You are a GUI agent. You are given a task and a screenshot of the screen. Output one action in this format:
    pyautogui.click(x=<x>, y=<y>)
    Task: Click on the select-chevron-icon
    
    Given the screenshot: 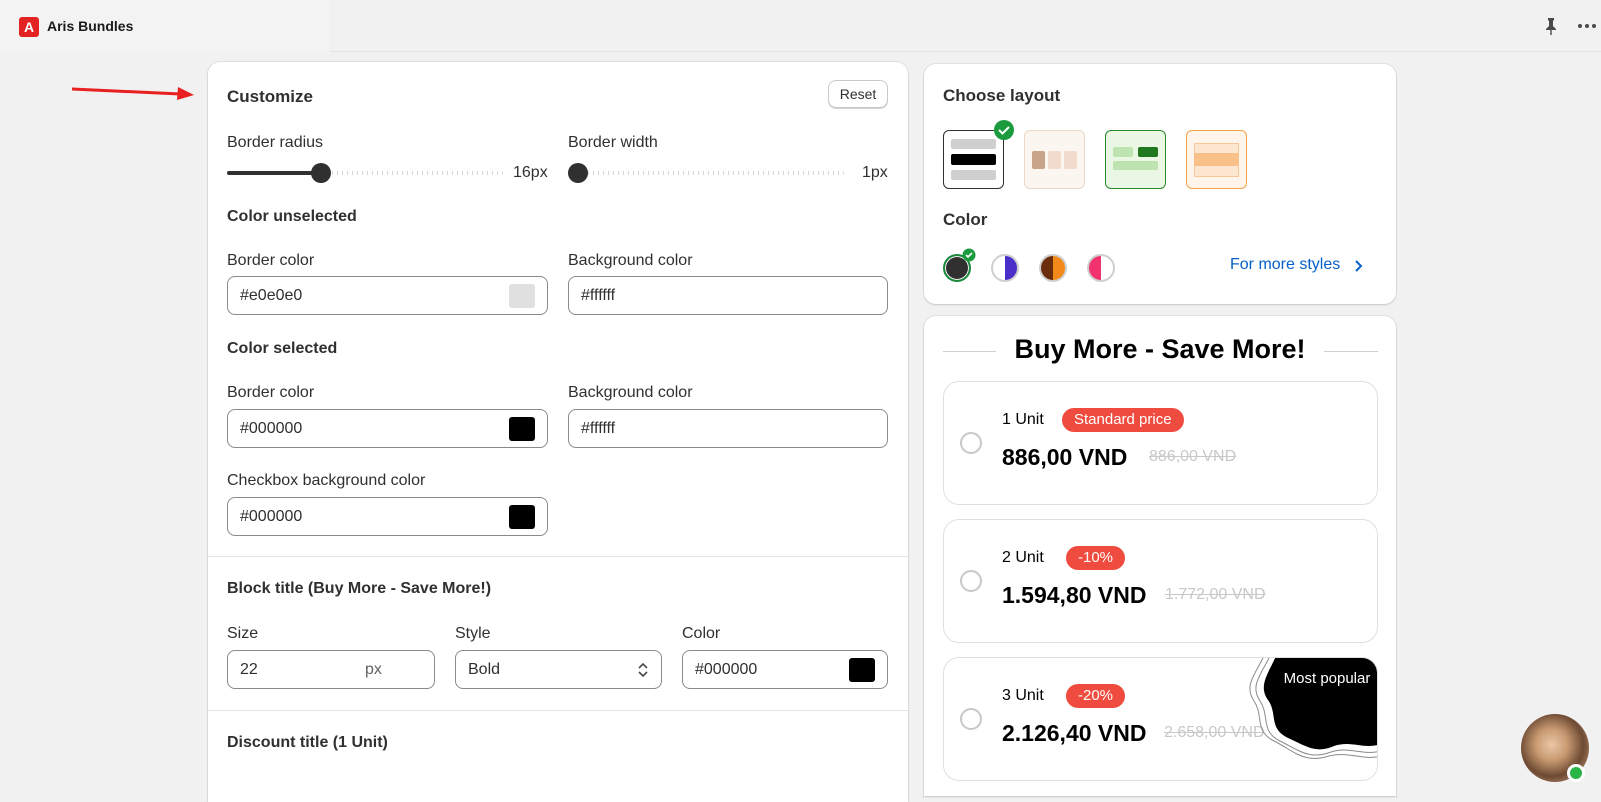 What is the action you would take?
    pyautogui.click(x=643, y=670)
    